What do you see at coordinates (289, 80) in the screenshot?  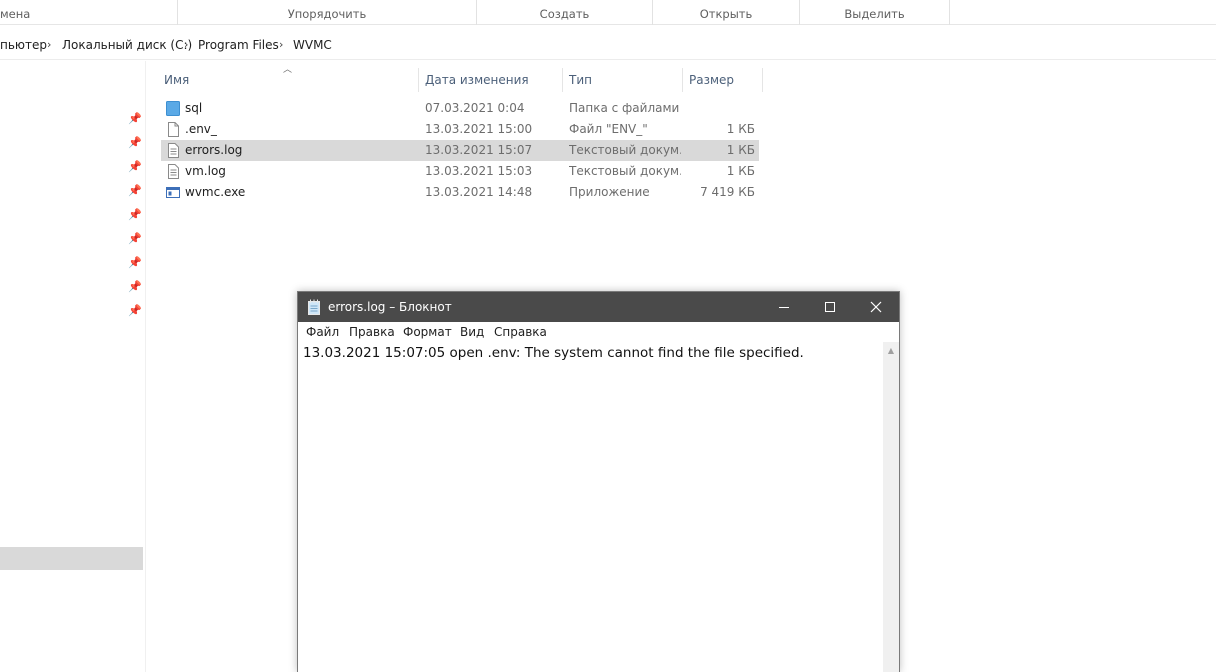 I see `column-header-name: Имя` at bounding box center [289, 80].